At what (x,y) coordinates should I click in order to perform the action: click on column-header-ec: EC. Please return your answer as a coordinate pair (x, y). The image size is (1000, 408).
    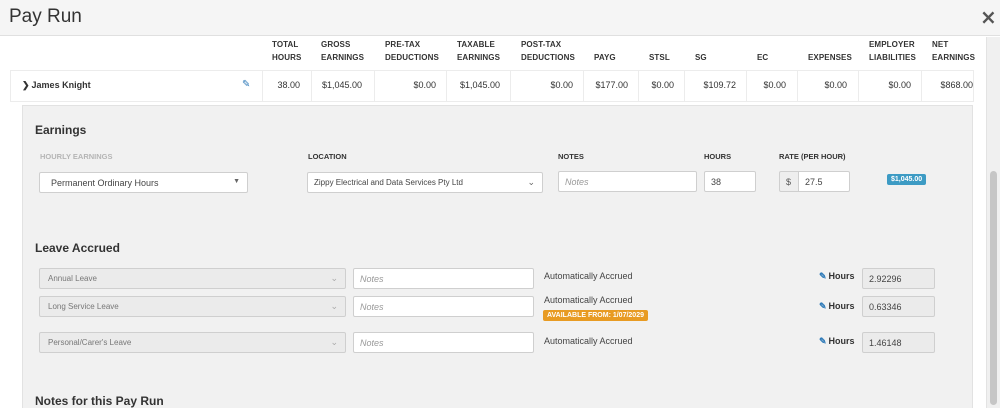
    Looking at the image, I should click on (763, 57).